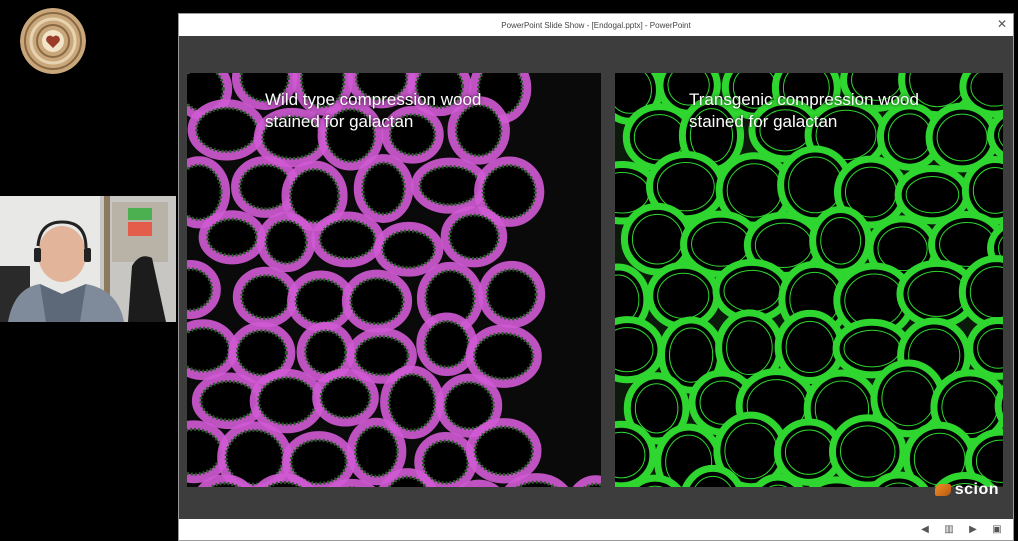 The width and height of the screenshot is (1018, 541). I want to click on wild-type-caption-line1: Wild type compression wood, so click(373, 99).